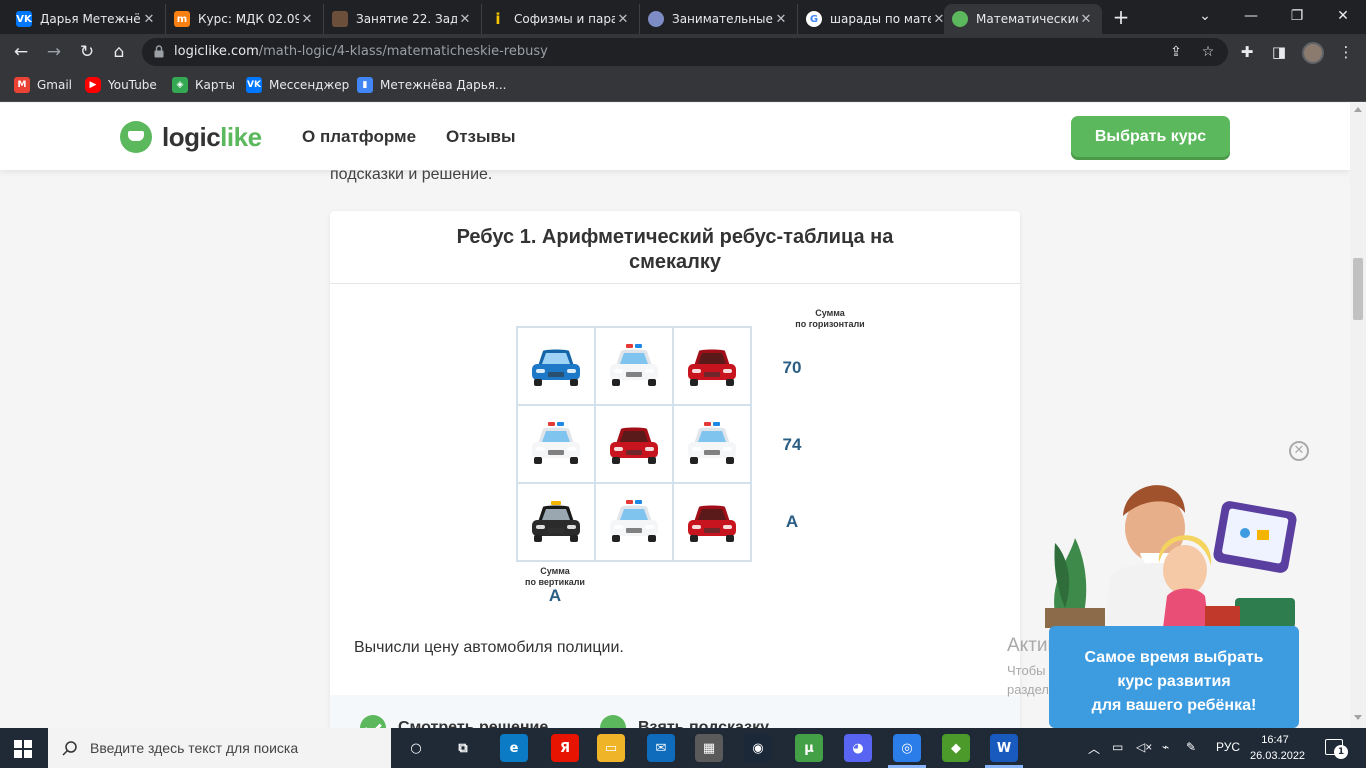 This screenshot has height=768, width=1366. I want to click on cortana-icon: ○, so click(416, 748).